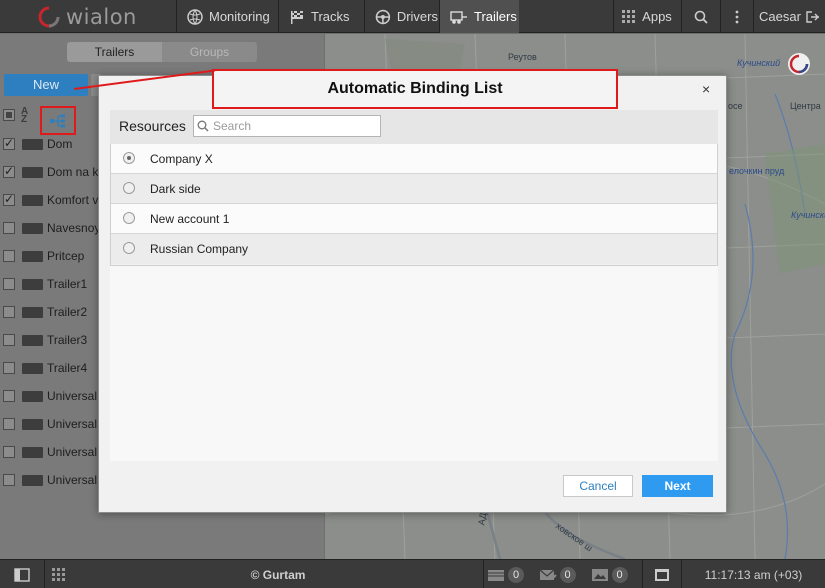 The height and width of the screenshot is (588, 825). I want to click on resource-row: New account 1, so click(414, 219).